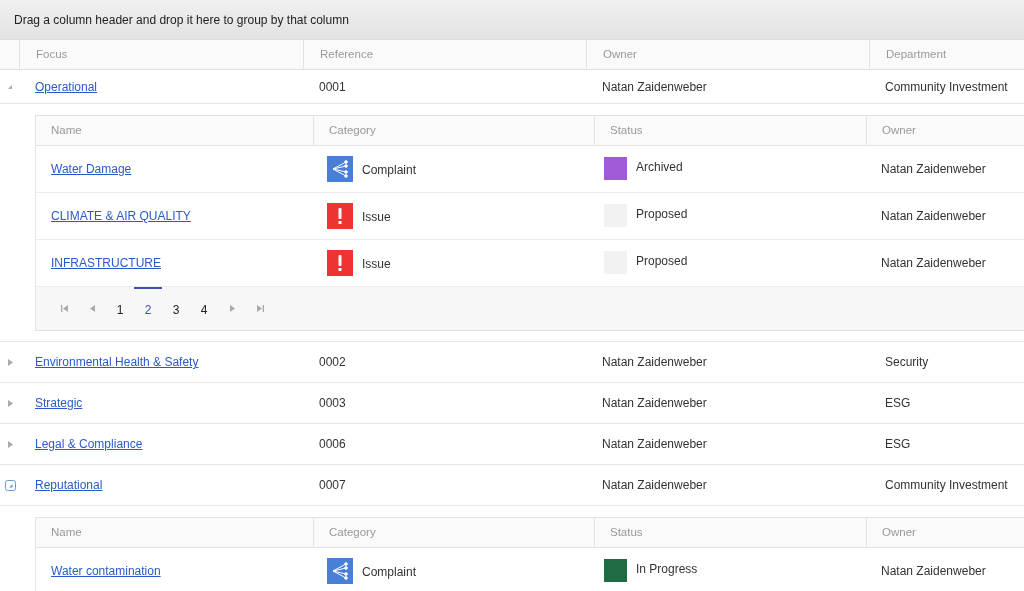  Describe the element at coordinates (907, 362) in the screenshot. I see `table-cell-text: Security` at that location.